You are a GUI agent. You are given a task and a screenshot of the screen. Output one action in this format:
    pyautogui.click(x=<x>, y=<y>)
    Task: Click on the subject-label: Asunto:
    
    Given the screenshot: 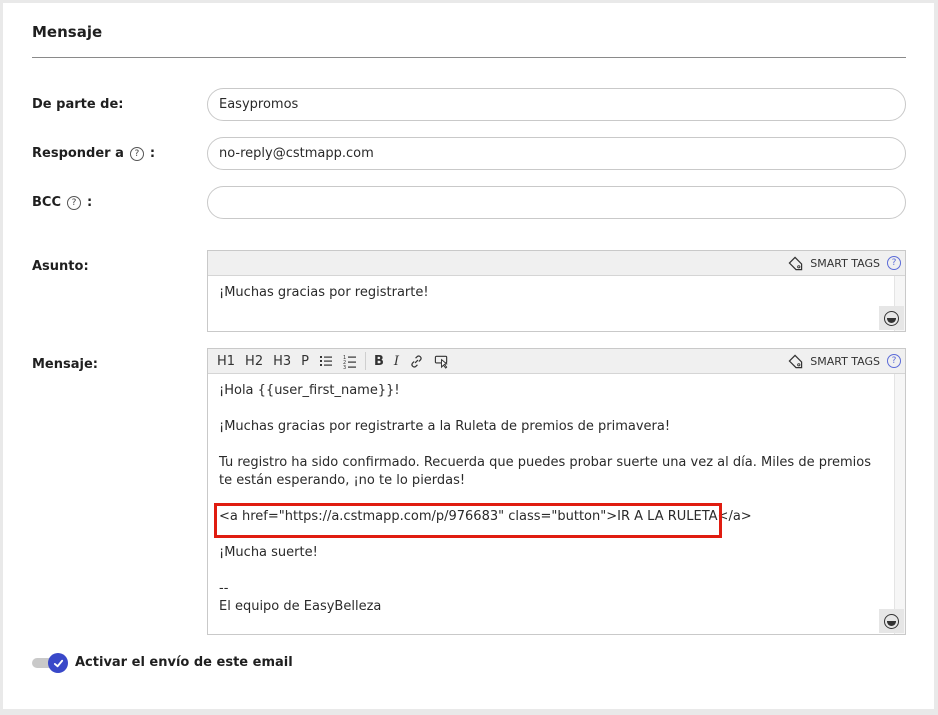 What is the action you would take?
    pyautogui.click(x=60, y=266)
    